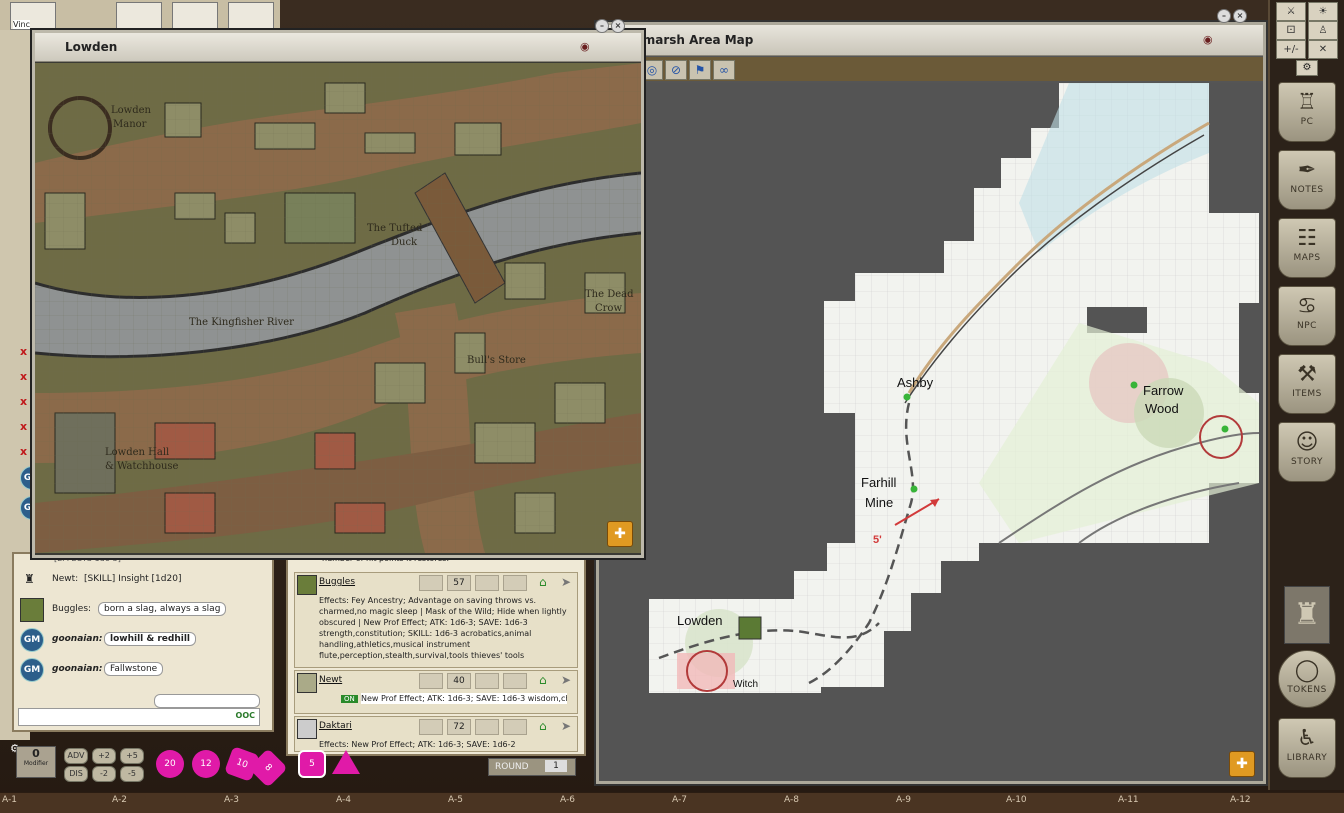 The image size is (1344, 813). I want to click on modifier-box: 0 Modifier, so click(36, 762).